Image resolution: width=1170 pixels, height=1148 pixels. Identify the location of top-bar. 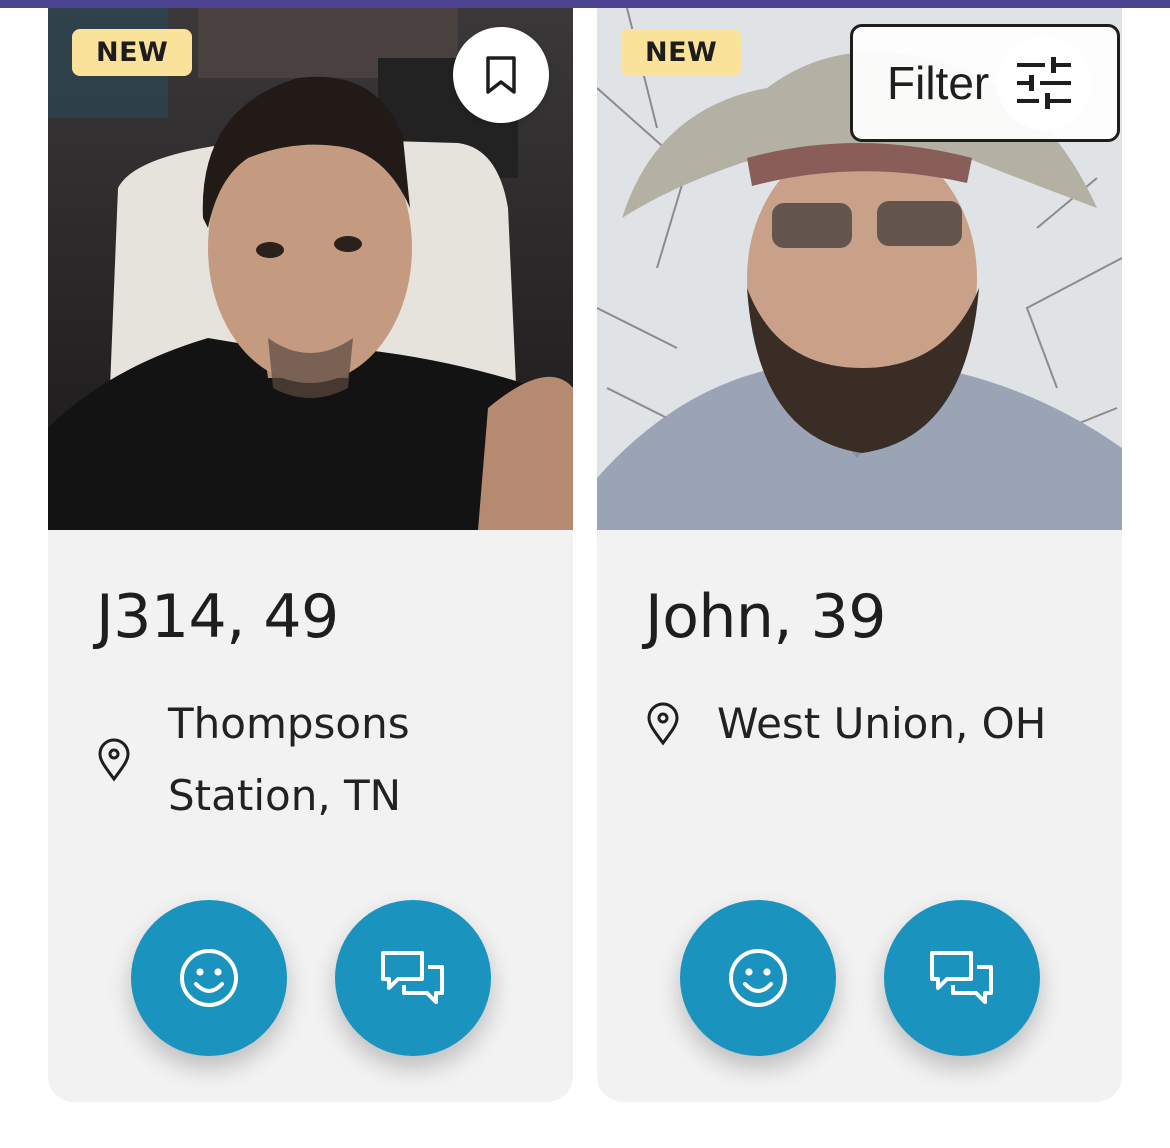
(585, 4).